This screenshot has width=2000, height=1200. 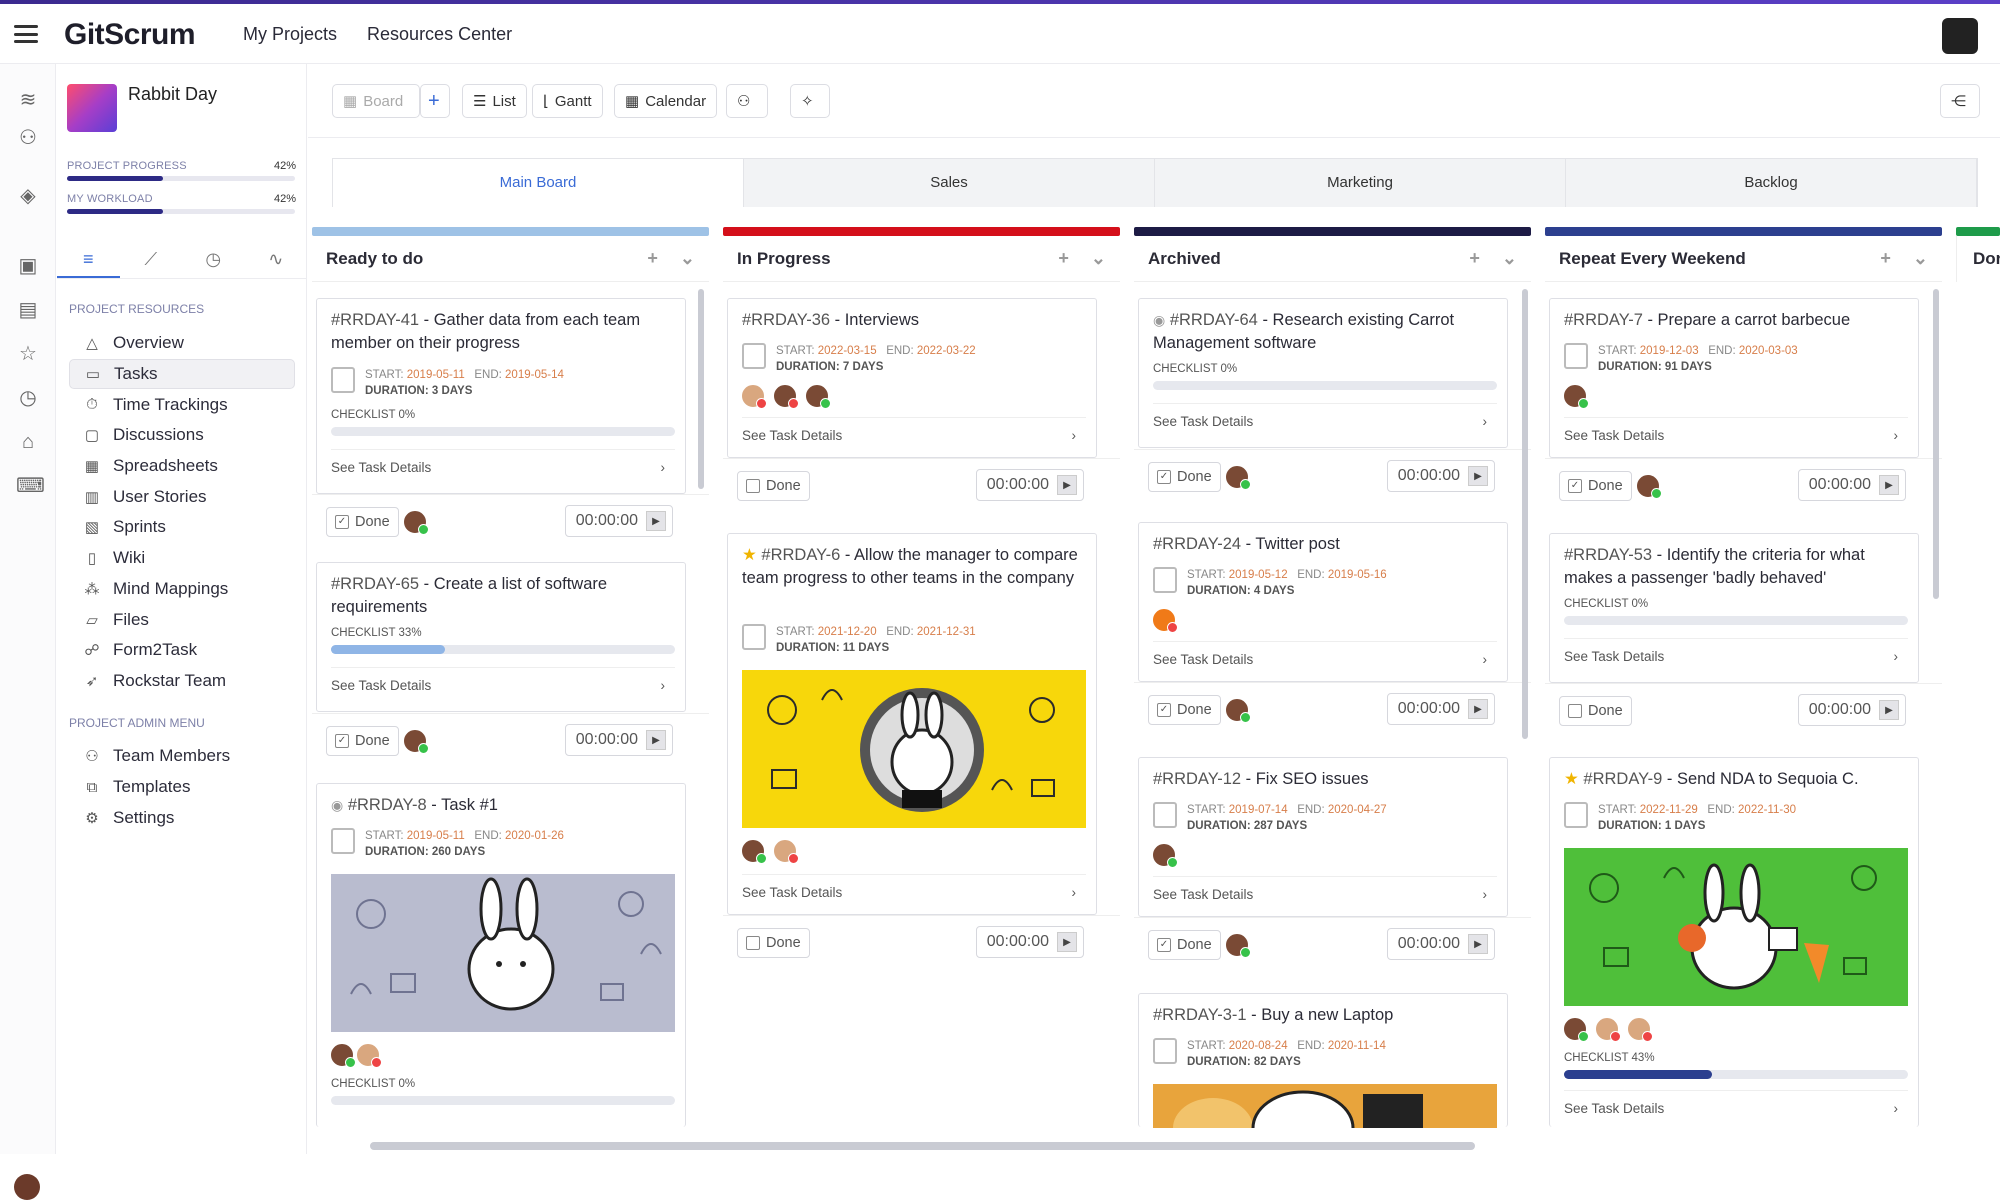 I want to click on team-view-button: ⚇, so click(x=747, y=101).